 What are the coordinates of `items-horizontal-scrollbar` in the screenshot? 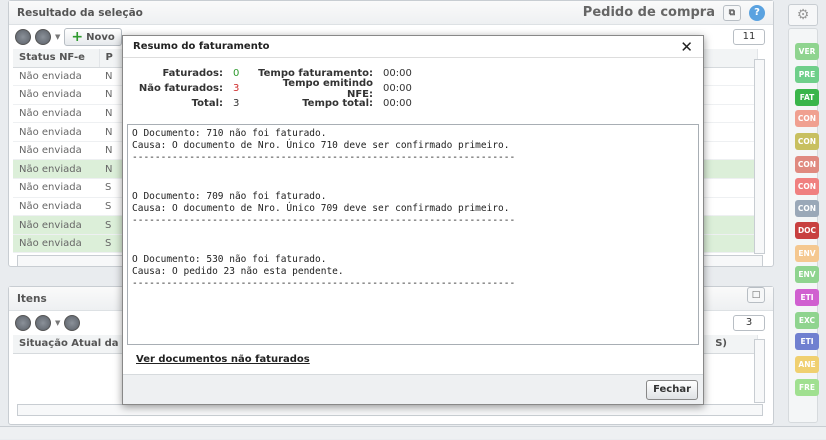 It's located at (390, 410).